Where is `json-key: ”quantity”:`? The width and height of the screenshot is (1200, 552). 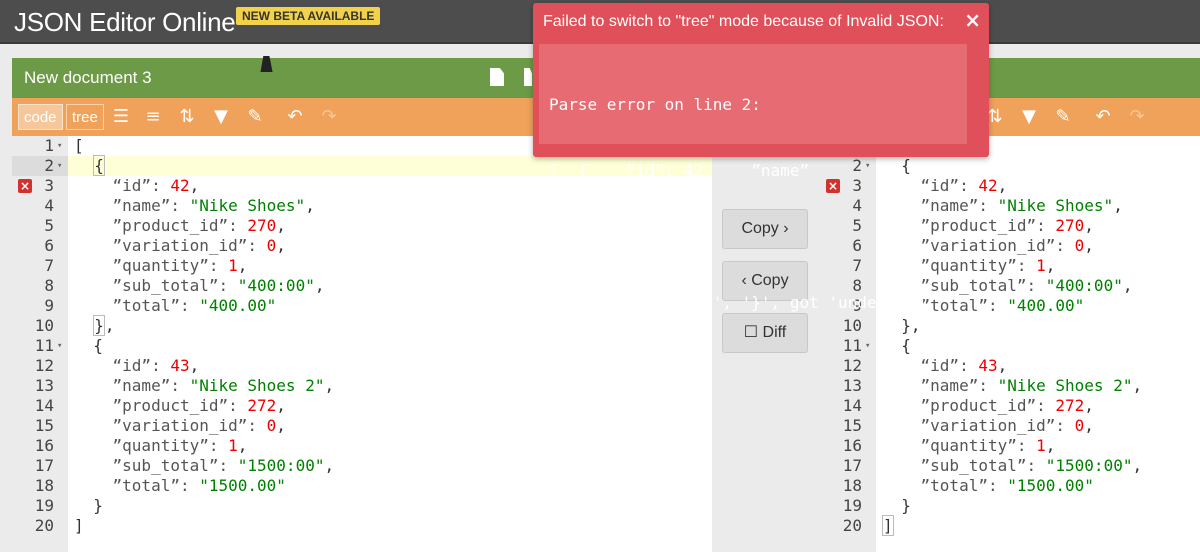 json-key: ”quantity”: is located at coordinates (959, 445).